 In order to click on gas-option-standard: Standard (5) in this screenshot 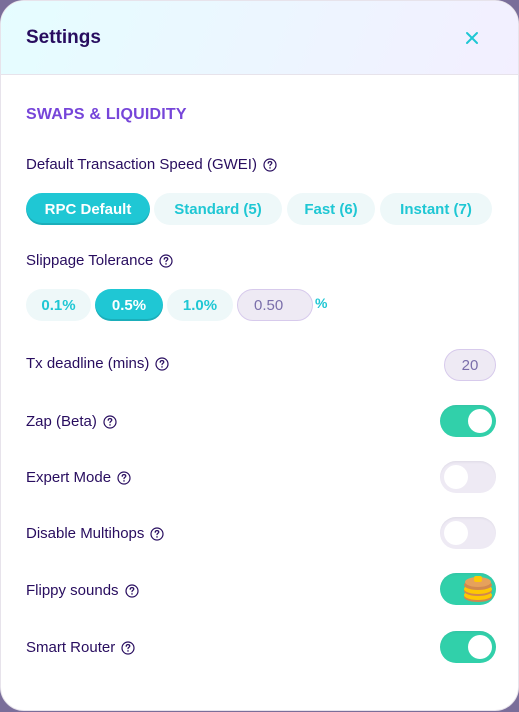, I will do `click(218, 209)`.